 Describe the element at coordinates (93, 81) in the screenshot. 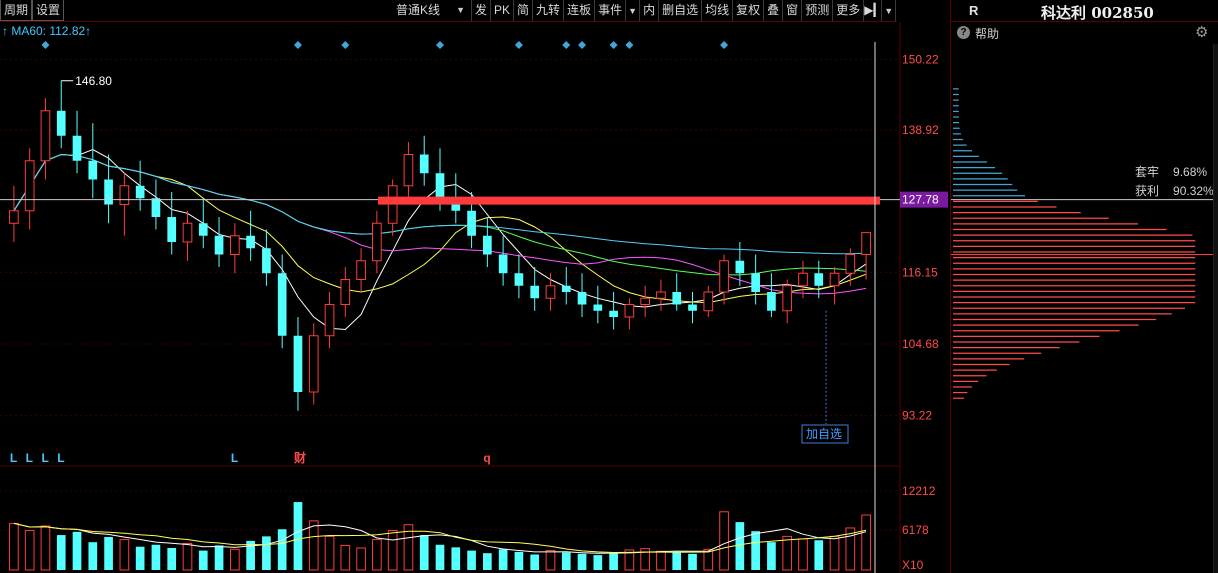

I see `high-price-label: 146.80` at that location.